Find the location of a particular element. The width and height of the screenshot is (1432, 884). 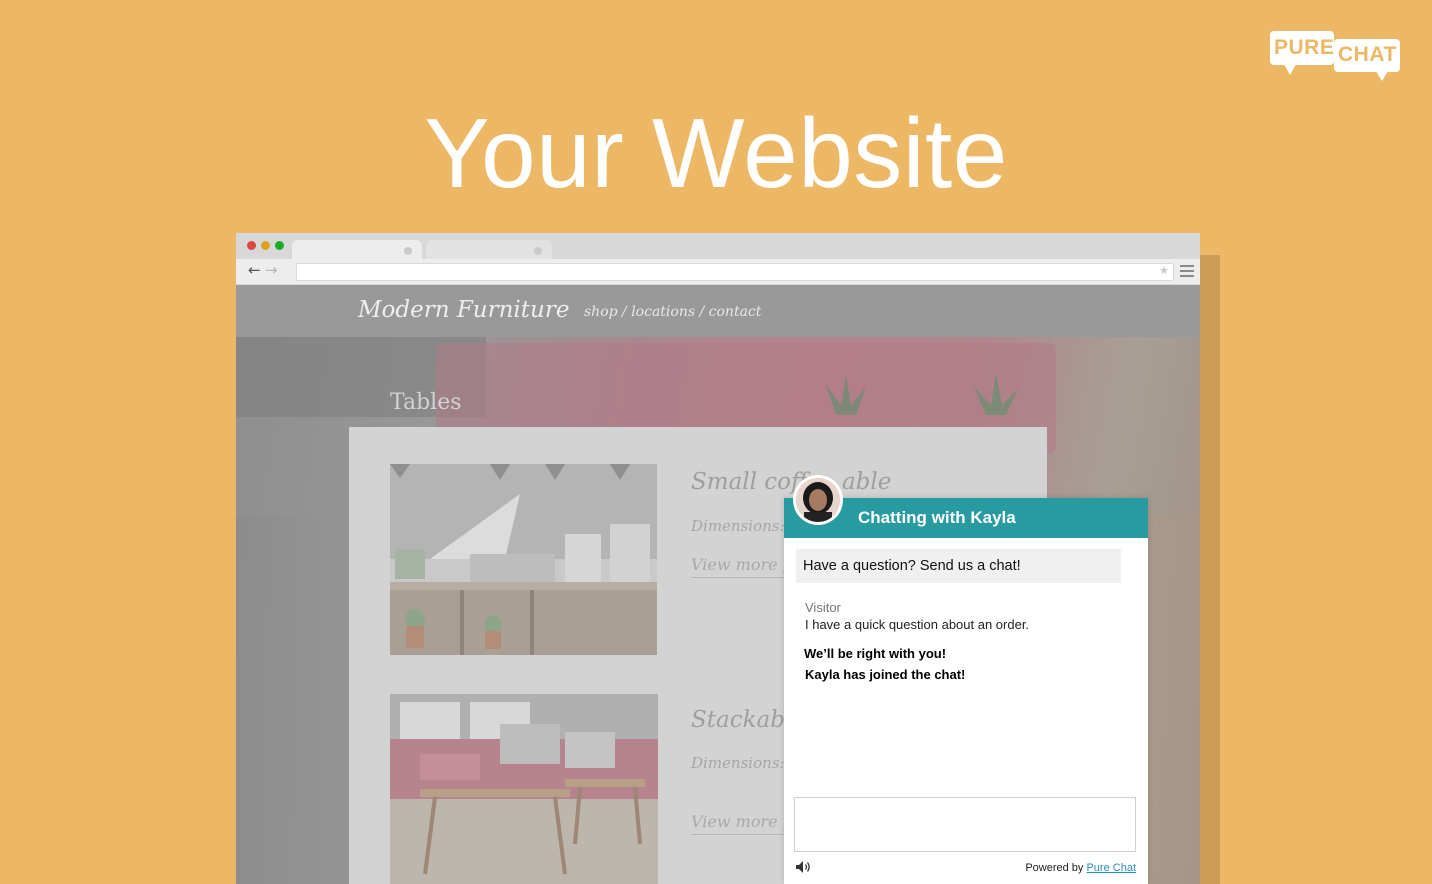

product-title-end: able is located at coordinates (866, 482).